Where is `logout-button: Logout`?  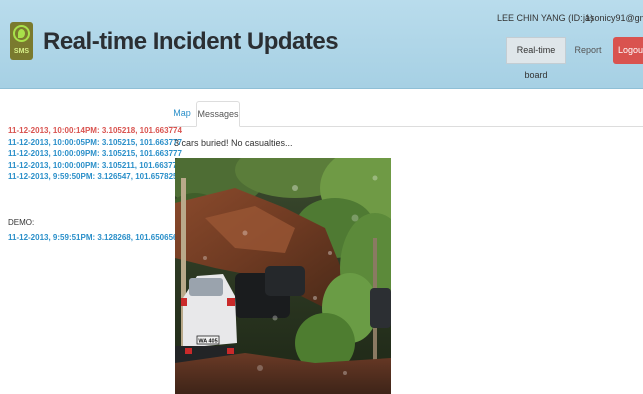 logout-button: Logout is located at coordinates (628, 50).